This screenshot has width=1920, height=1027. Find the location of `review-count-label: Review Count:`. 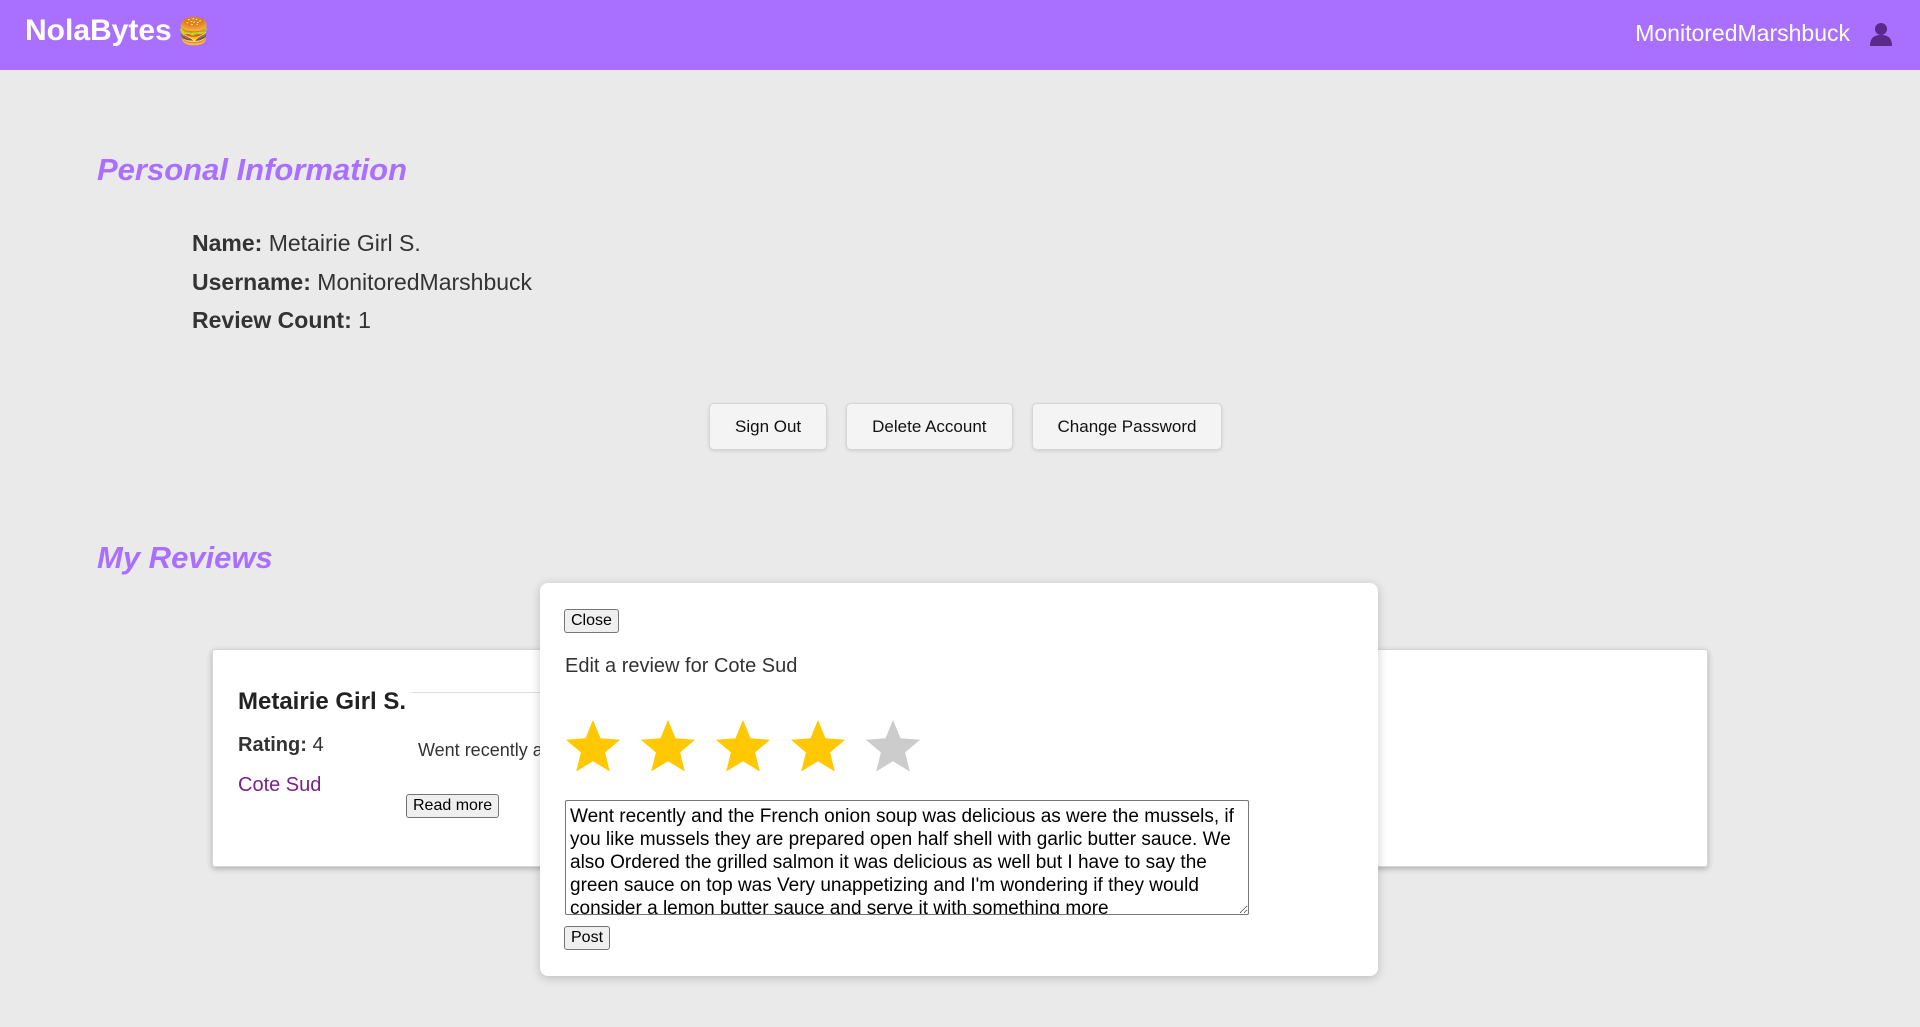

review-count-label: Review Count: is located at coordinates (272, 320).